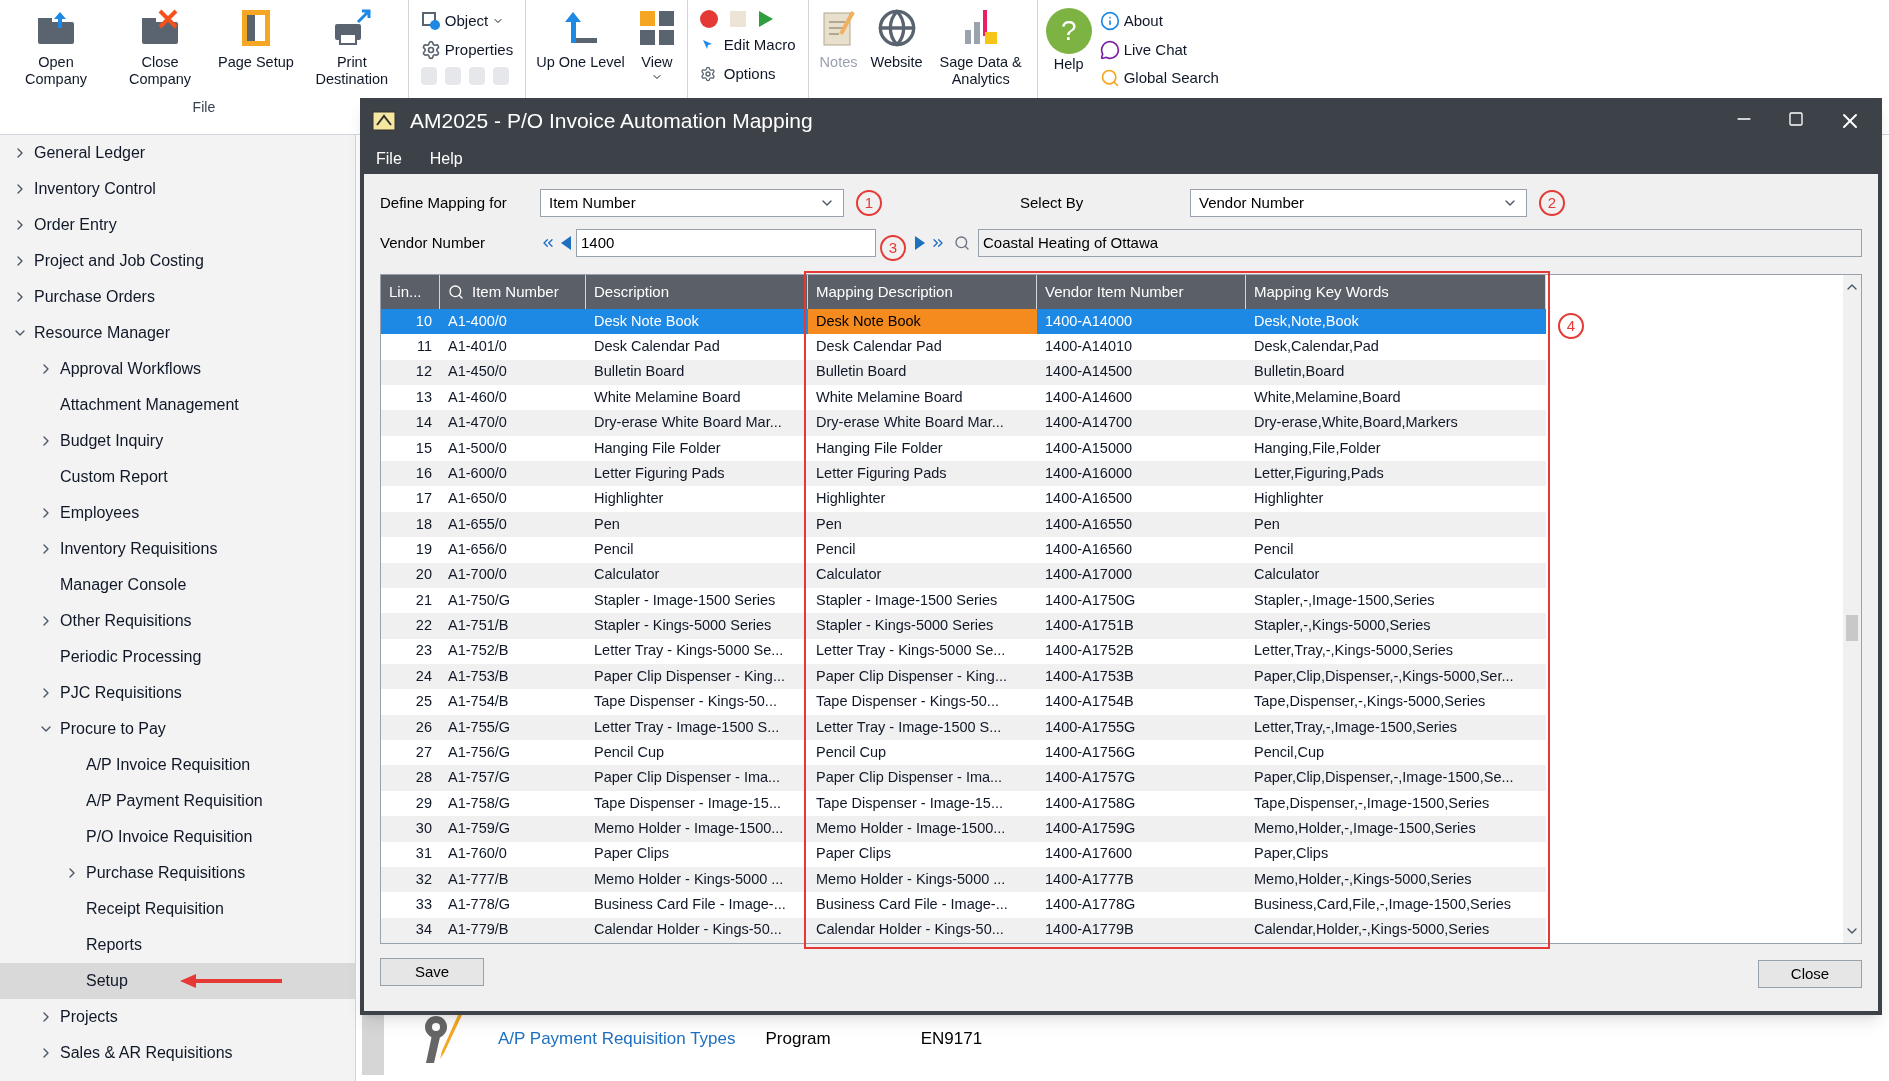 The width and height of the screenshot is (1889, 1081). Describe the element at coordinates (980, 44) in the screenshot. I see `ribbon-button: Sage Data & Analytics` at that location.